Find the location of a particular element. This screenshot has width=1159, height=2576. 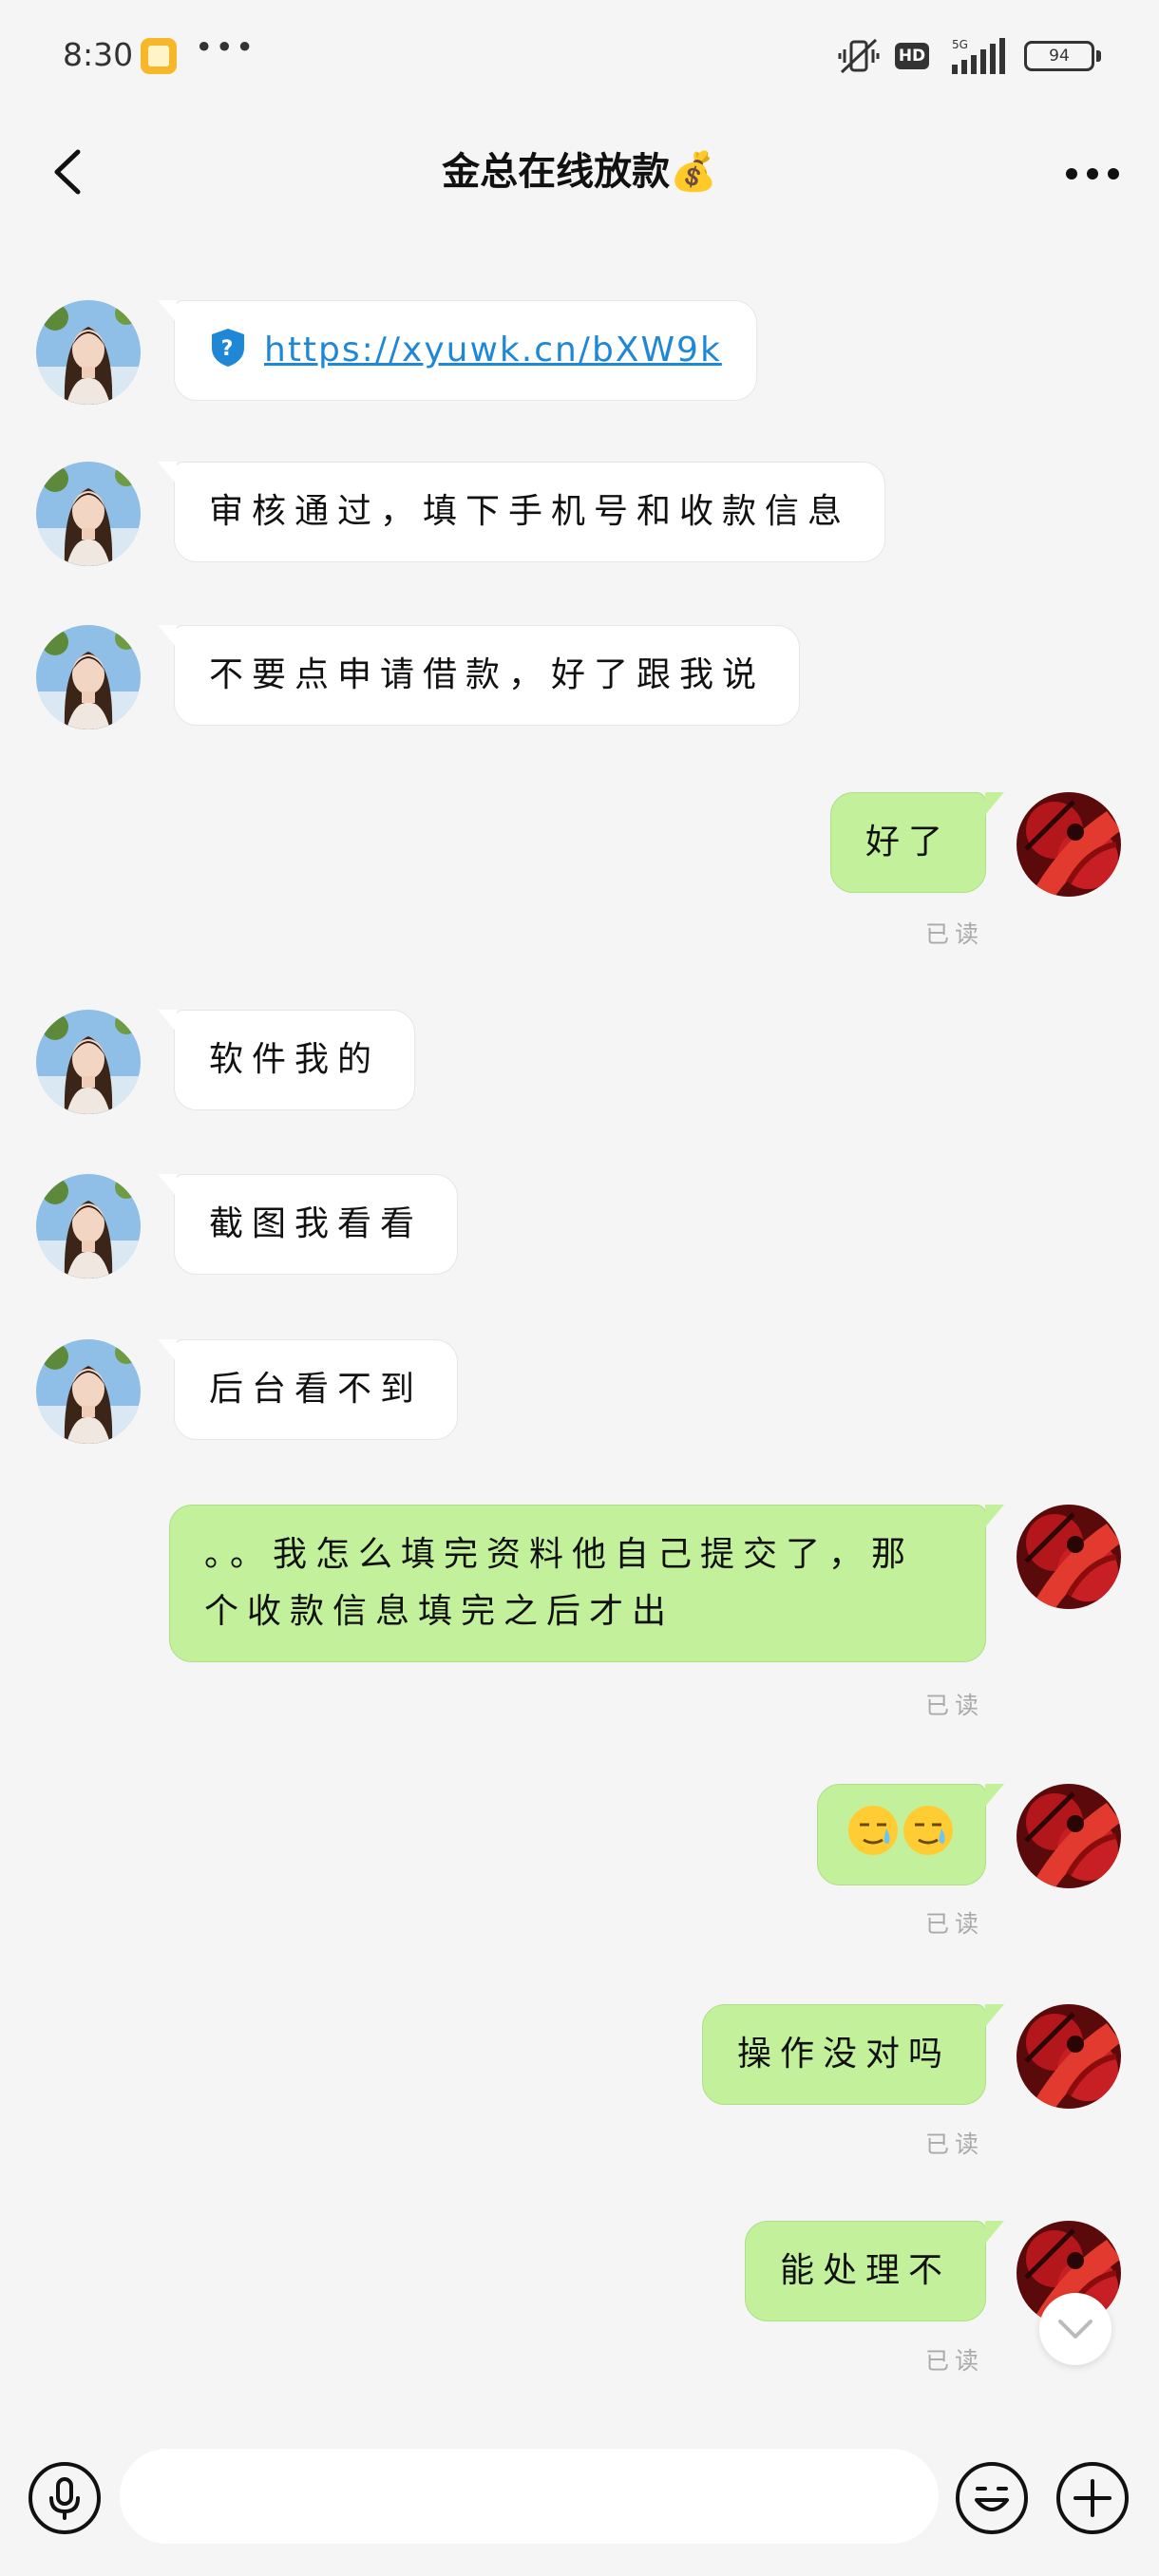

scroll-to-bottom-button is located at coordinates (1075, 2329).